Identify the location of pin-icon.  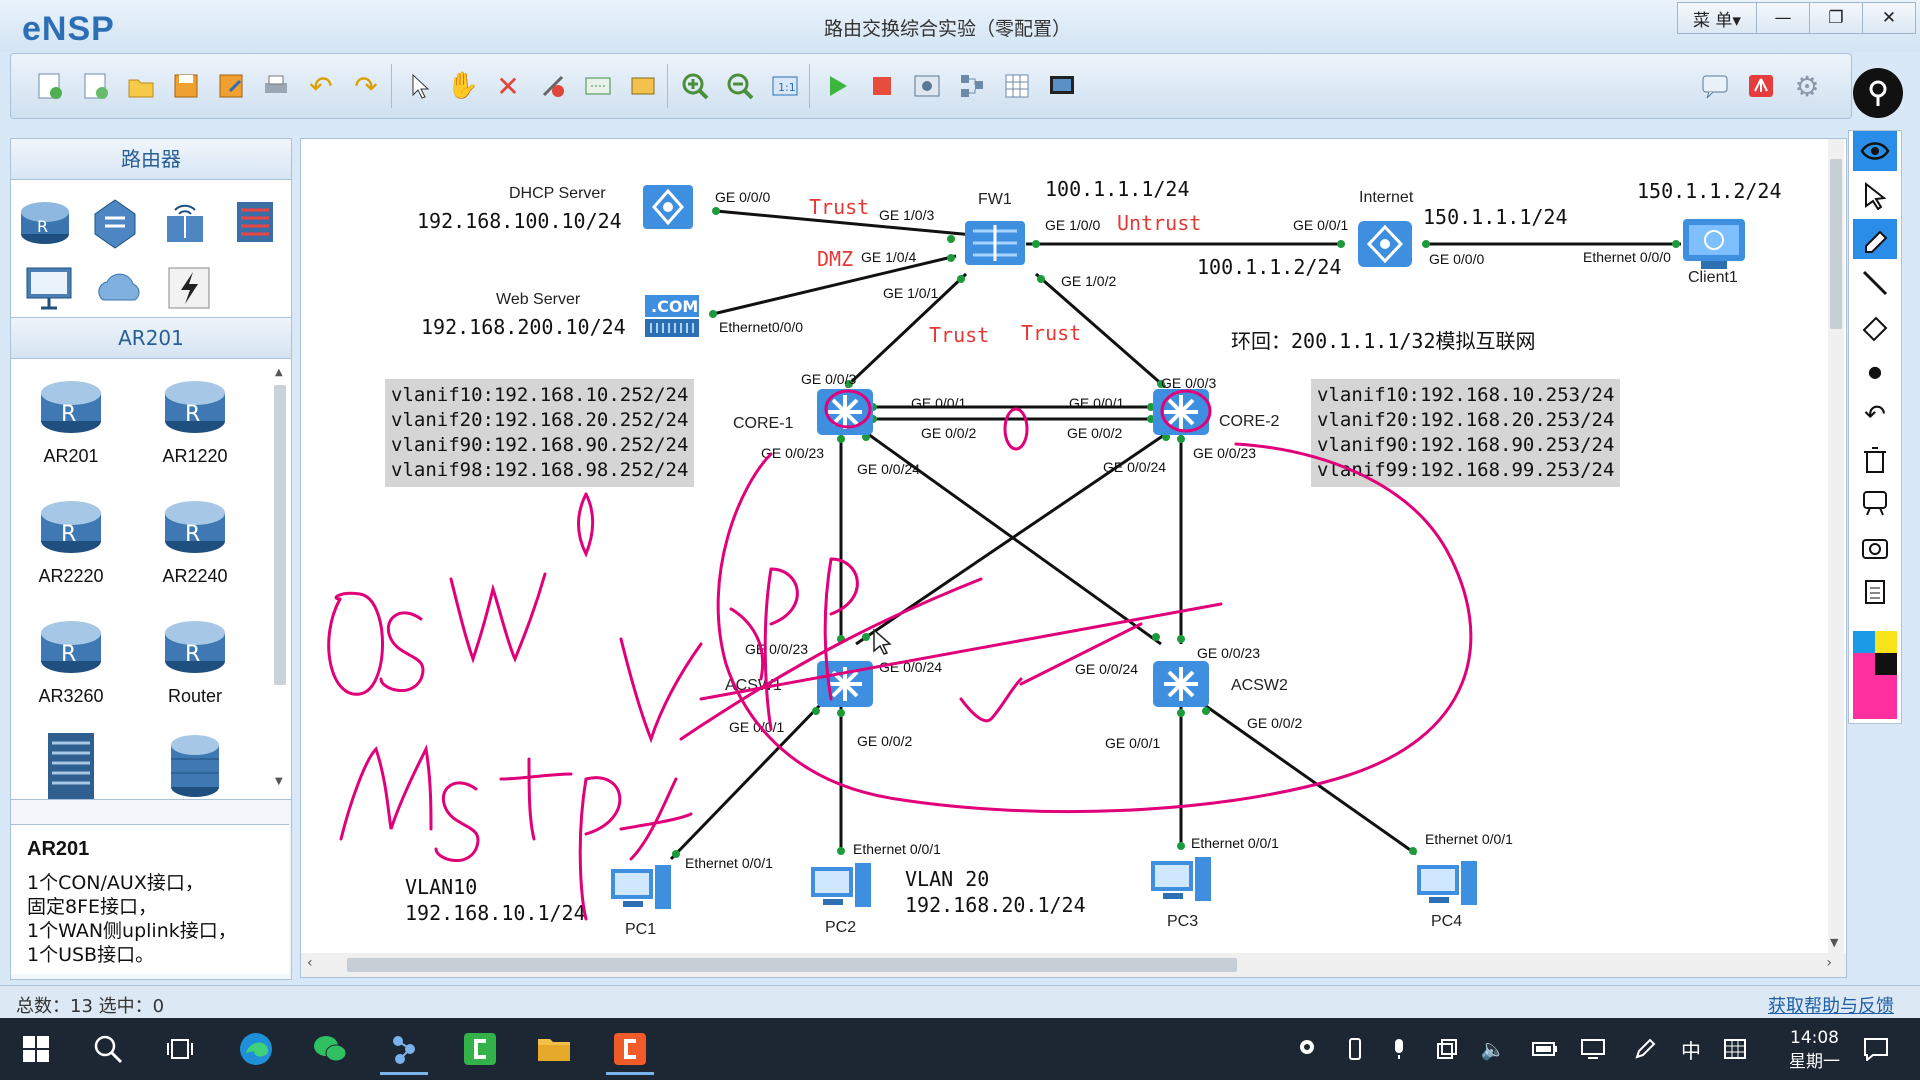
(1878, 93).